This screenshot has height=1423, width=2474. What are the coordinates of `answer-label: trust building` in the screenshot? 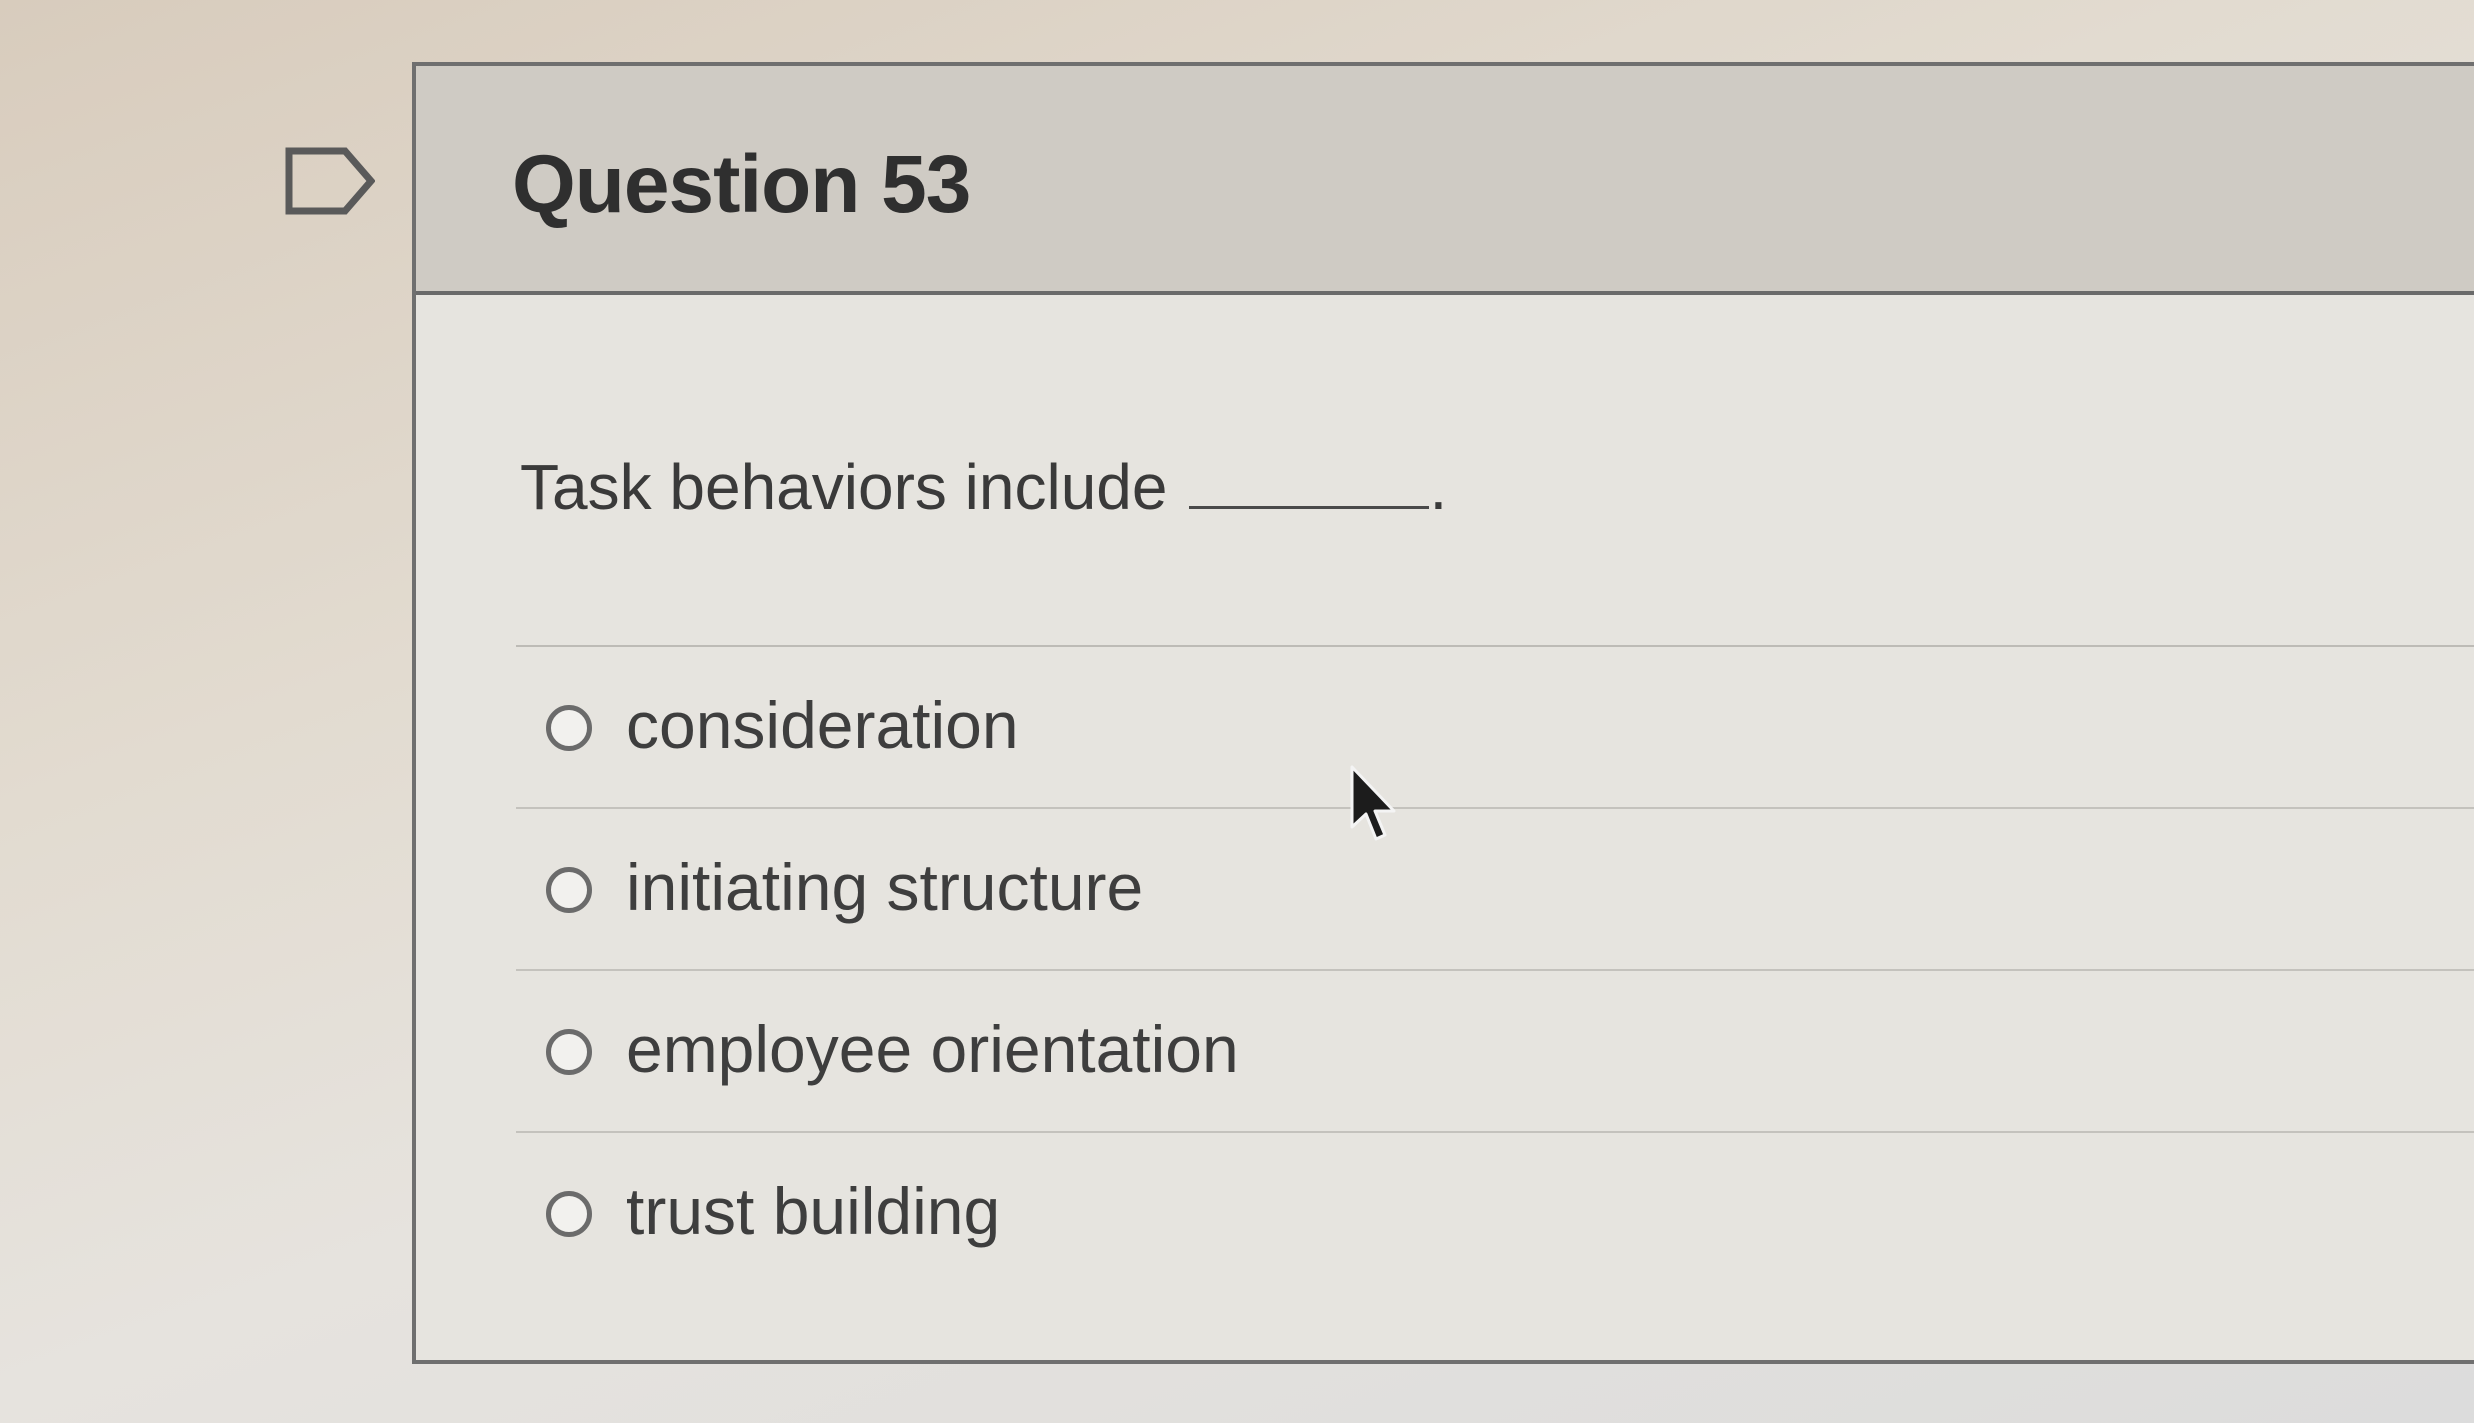 It's located at (813, 1211).